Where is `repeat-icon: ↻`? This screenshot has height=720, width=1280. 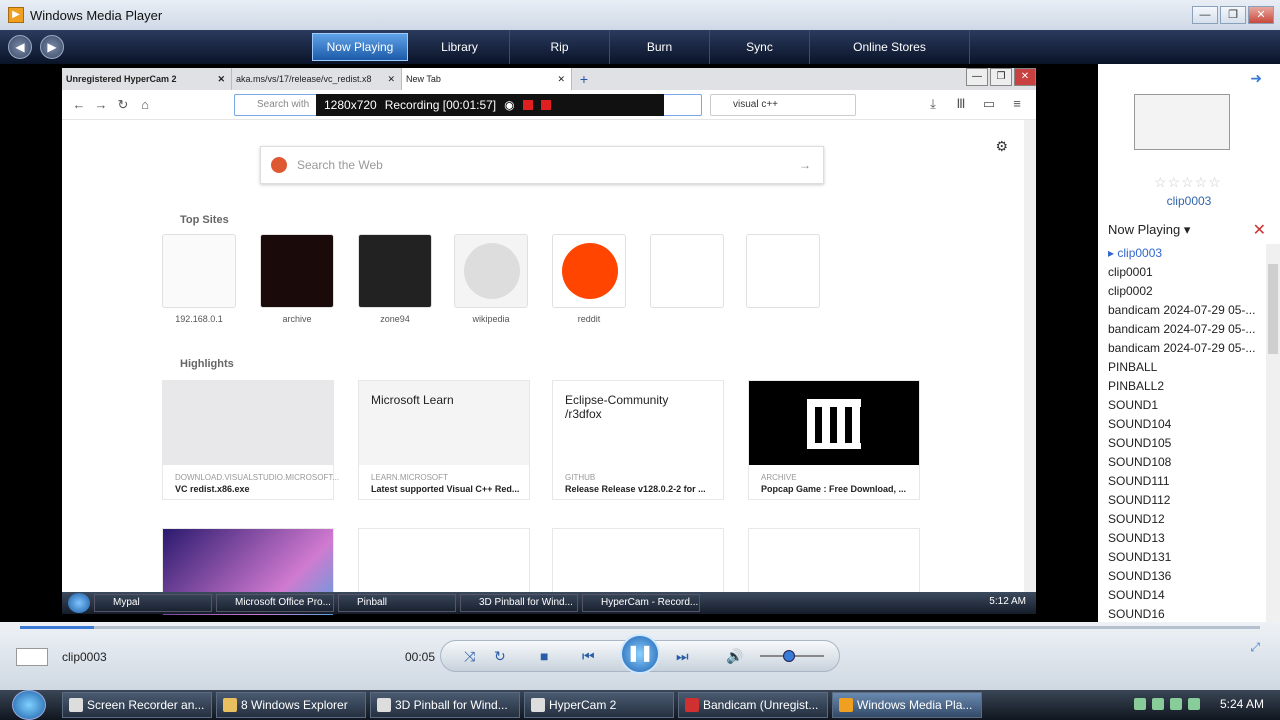 repeat-icon: ↻ is located at coordinates (500, 656).